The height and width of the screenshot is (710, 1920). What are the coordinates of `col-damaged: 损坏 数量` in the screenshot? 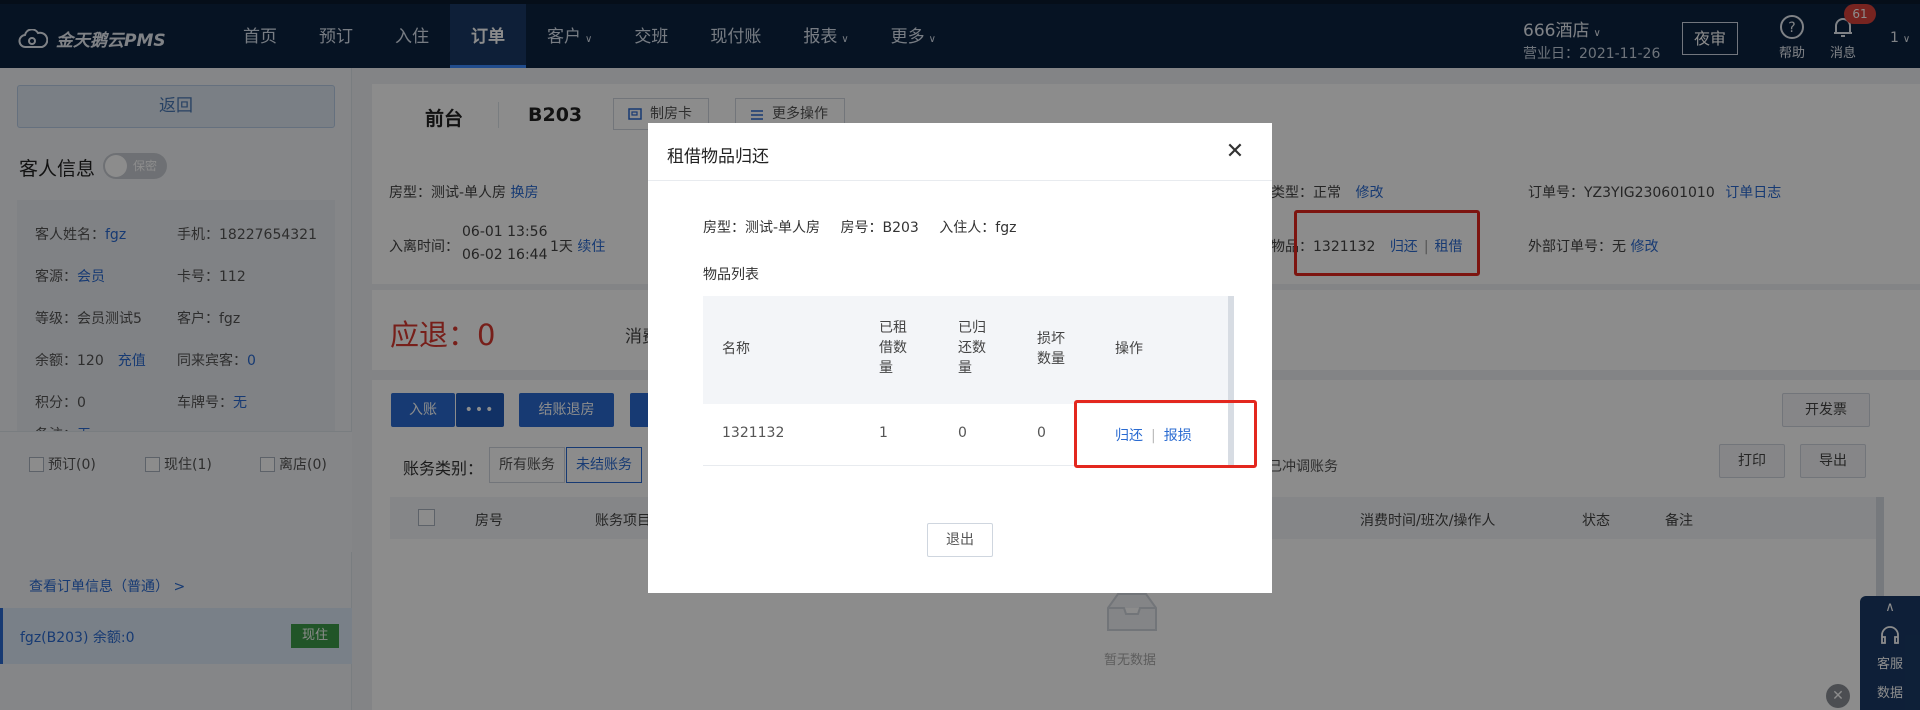 It's located at (1051, 349).